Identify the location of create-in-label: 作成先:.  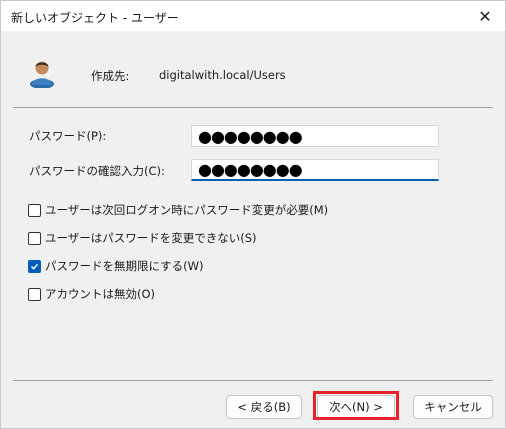
(110, 76).